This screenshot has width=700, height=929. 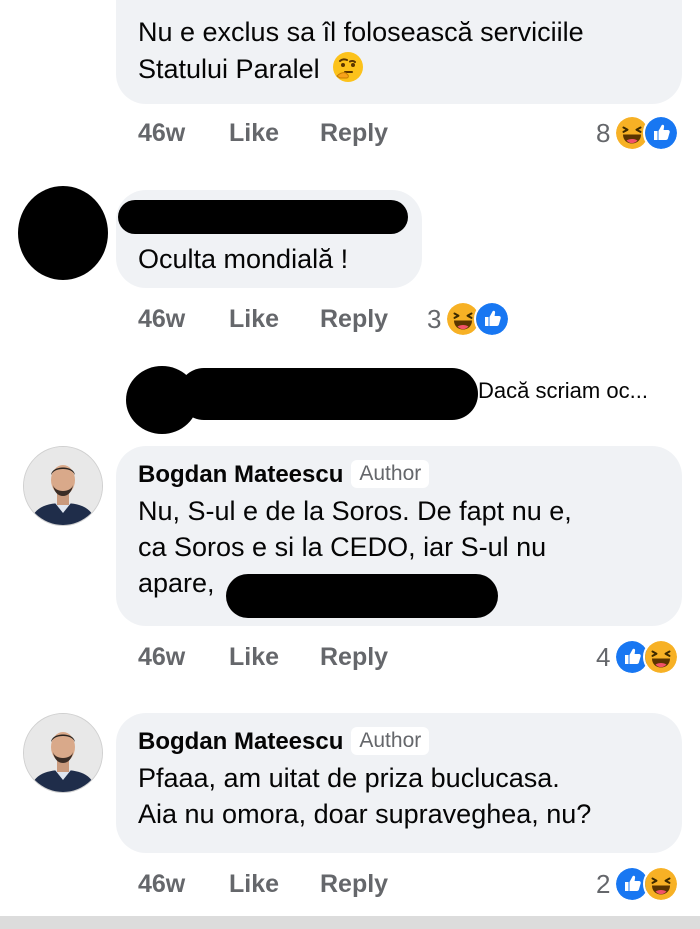 I want to click on reaction-count: 4, so click(x=603, y=656).